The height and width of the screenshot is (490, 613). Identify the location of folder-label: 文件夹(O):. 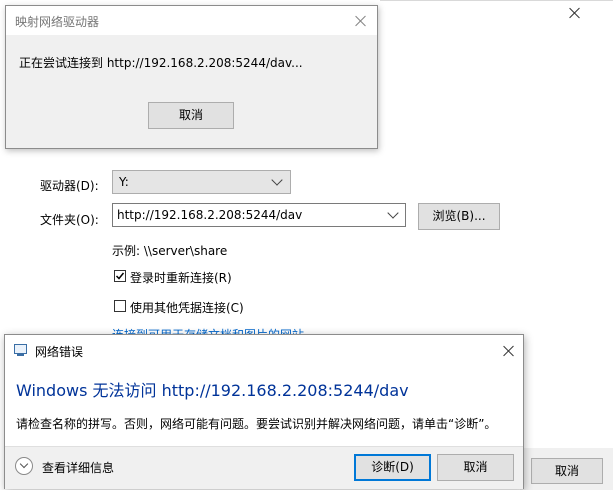
(69, 220).